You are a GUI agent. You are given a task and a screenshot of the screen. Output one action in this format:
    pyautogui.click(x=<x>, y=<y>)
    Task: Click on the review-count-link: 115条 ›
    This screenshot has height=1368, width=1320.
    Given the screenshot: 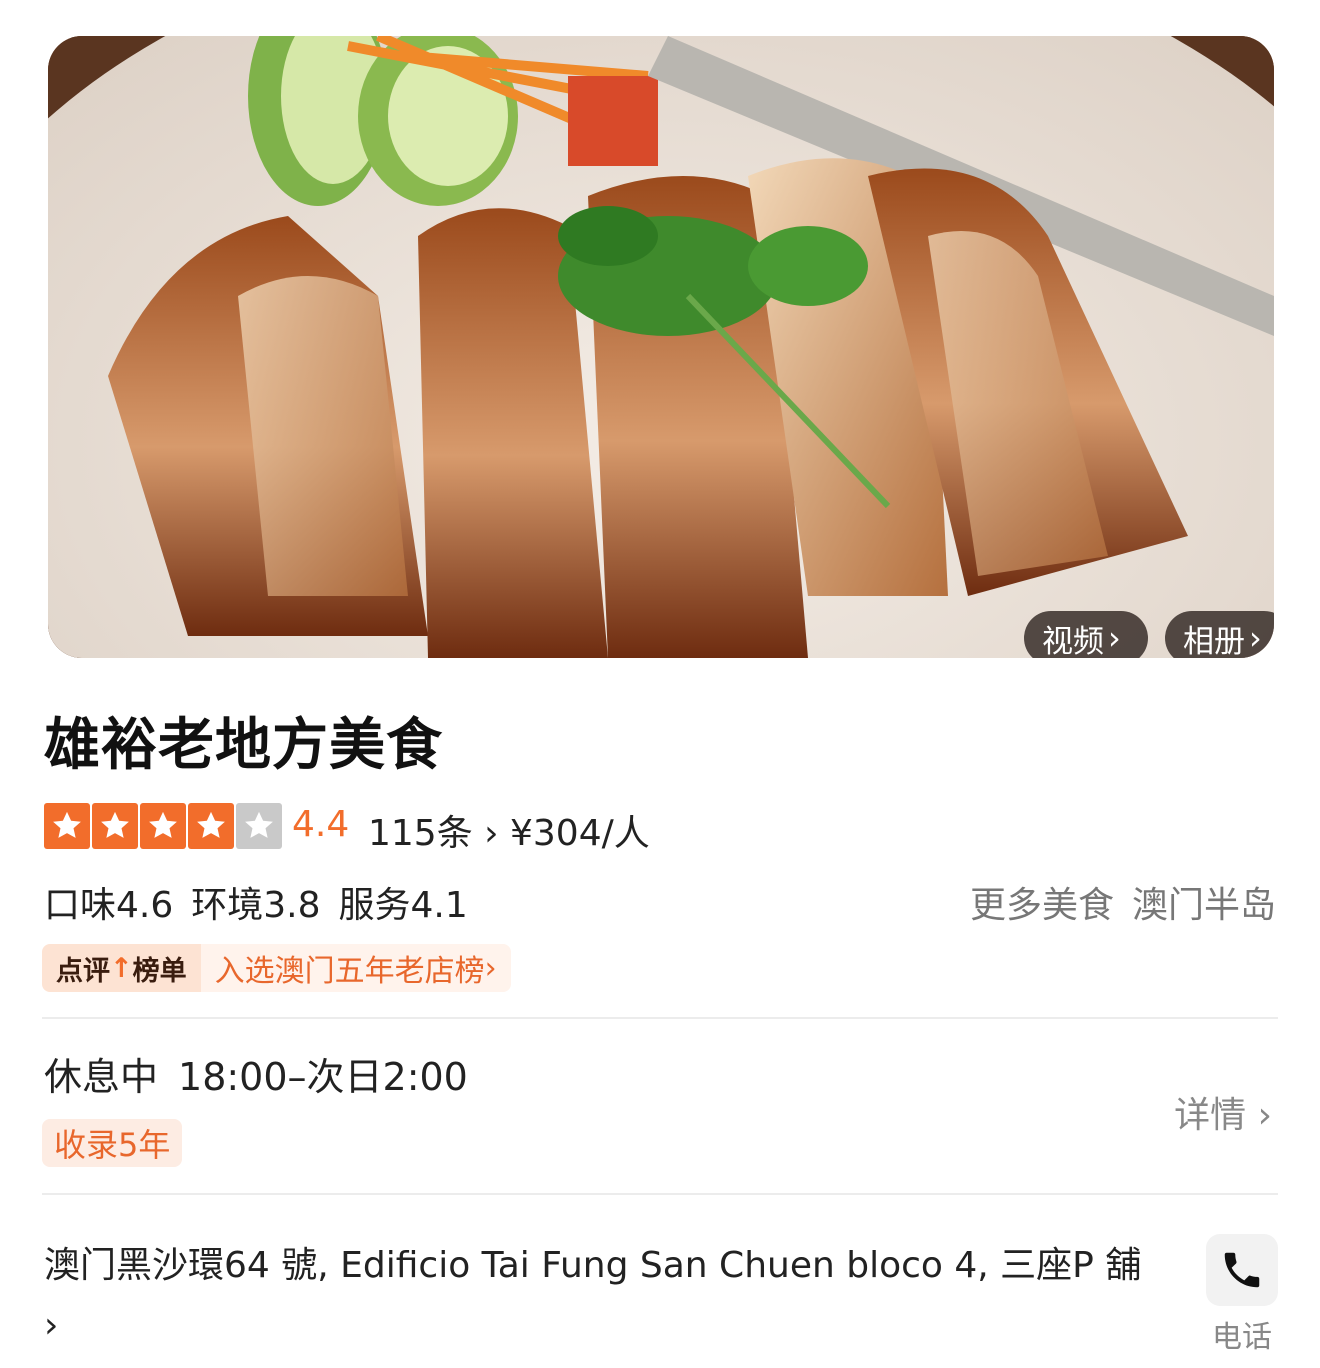 What is the action you would take?
    pyautogui.click(x=433, y=830)
    